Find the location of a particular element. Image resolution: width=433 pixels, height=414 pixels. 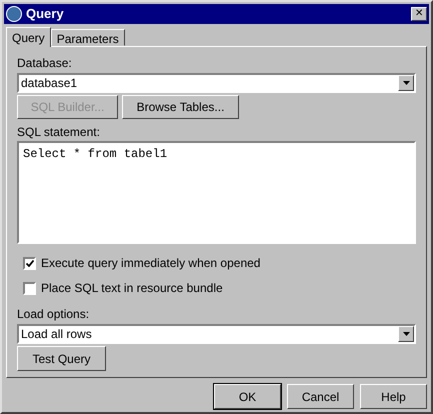

checkmark-icon is located at coordinates (30, 263).